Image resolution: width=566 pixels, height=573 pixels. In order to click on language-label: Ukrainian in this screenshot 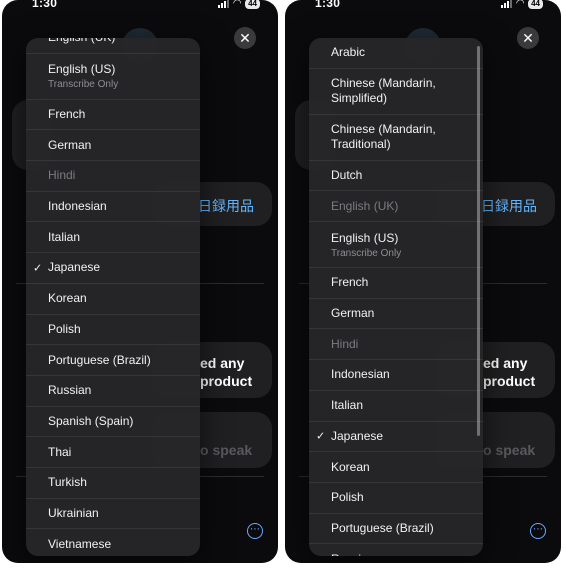, I will do `click(73, 512)`.